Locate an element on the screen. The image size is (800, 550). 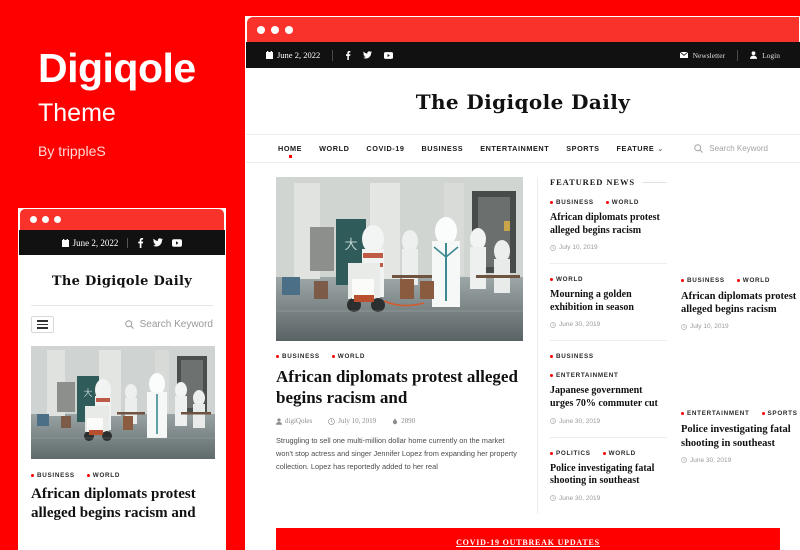
sidebar-mid-spacer is located at coordinates (740, 370).